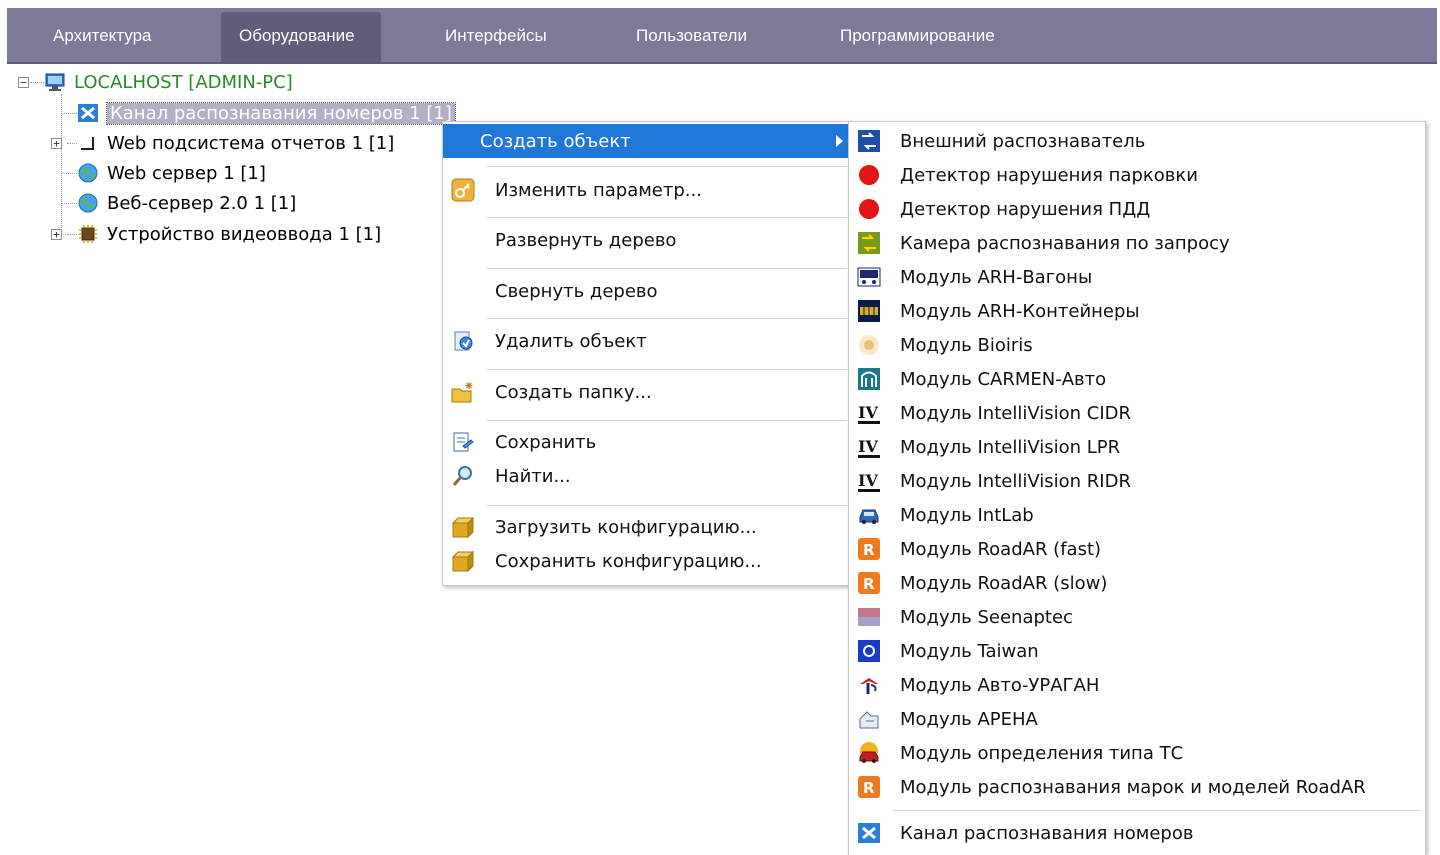 This screenshot has height=855, width=1440. What do you see at coordinates (251, 143) in the screenshot?
I see `tree-item-label: Web подсистема отчетов 1 [1]` at bounding box center [251, 143].